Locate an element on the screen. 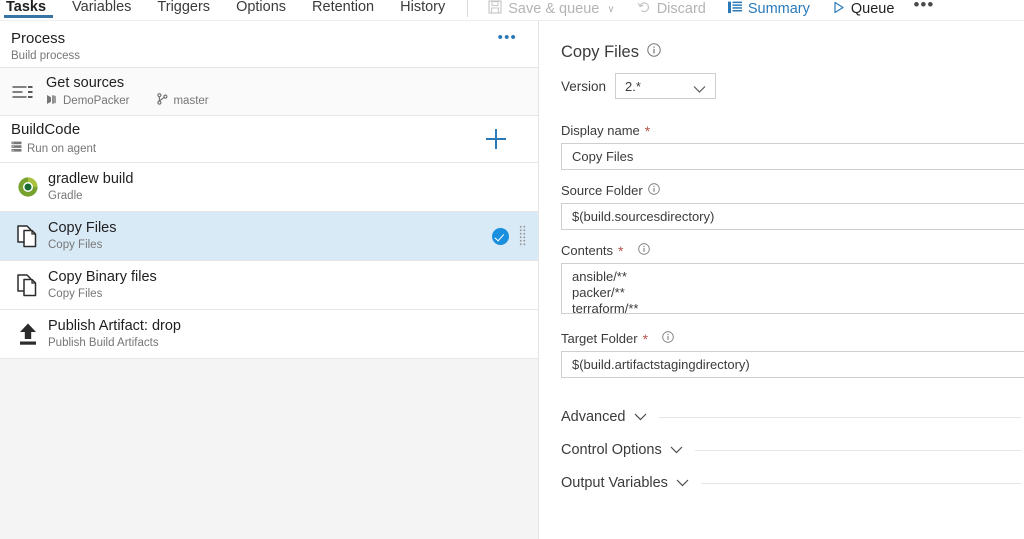  task-title: Copy Files is located at coordinates (82, 228).